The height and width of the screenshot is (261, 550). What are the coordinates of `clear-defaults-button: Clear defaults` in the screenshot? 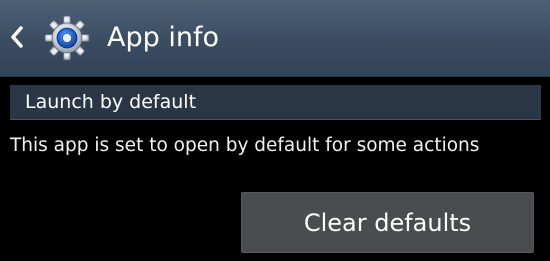 It's located at (387, 222).